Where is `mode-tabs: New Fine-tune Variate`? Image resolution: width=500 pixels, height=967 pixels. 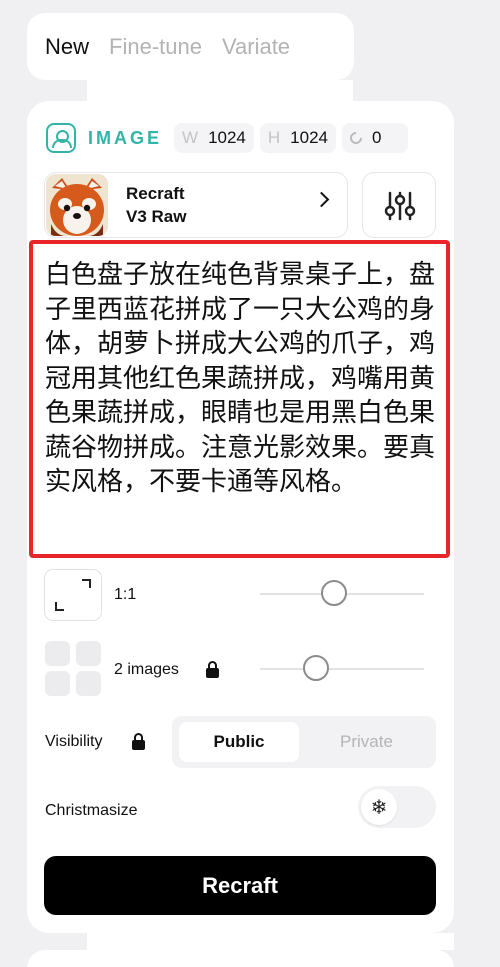 mode-tabs: New Fine-tune Variate is located at coordinates (190, 46).